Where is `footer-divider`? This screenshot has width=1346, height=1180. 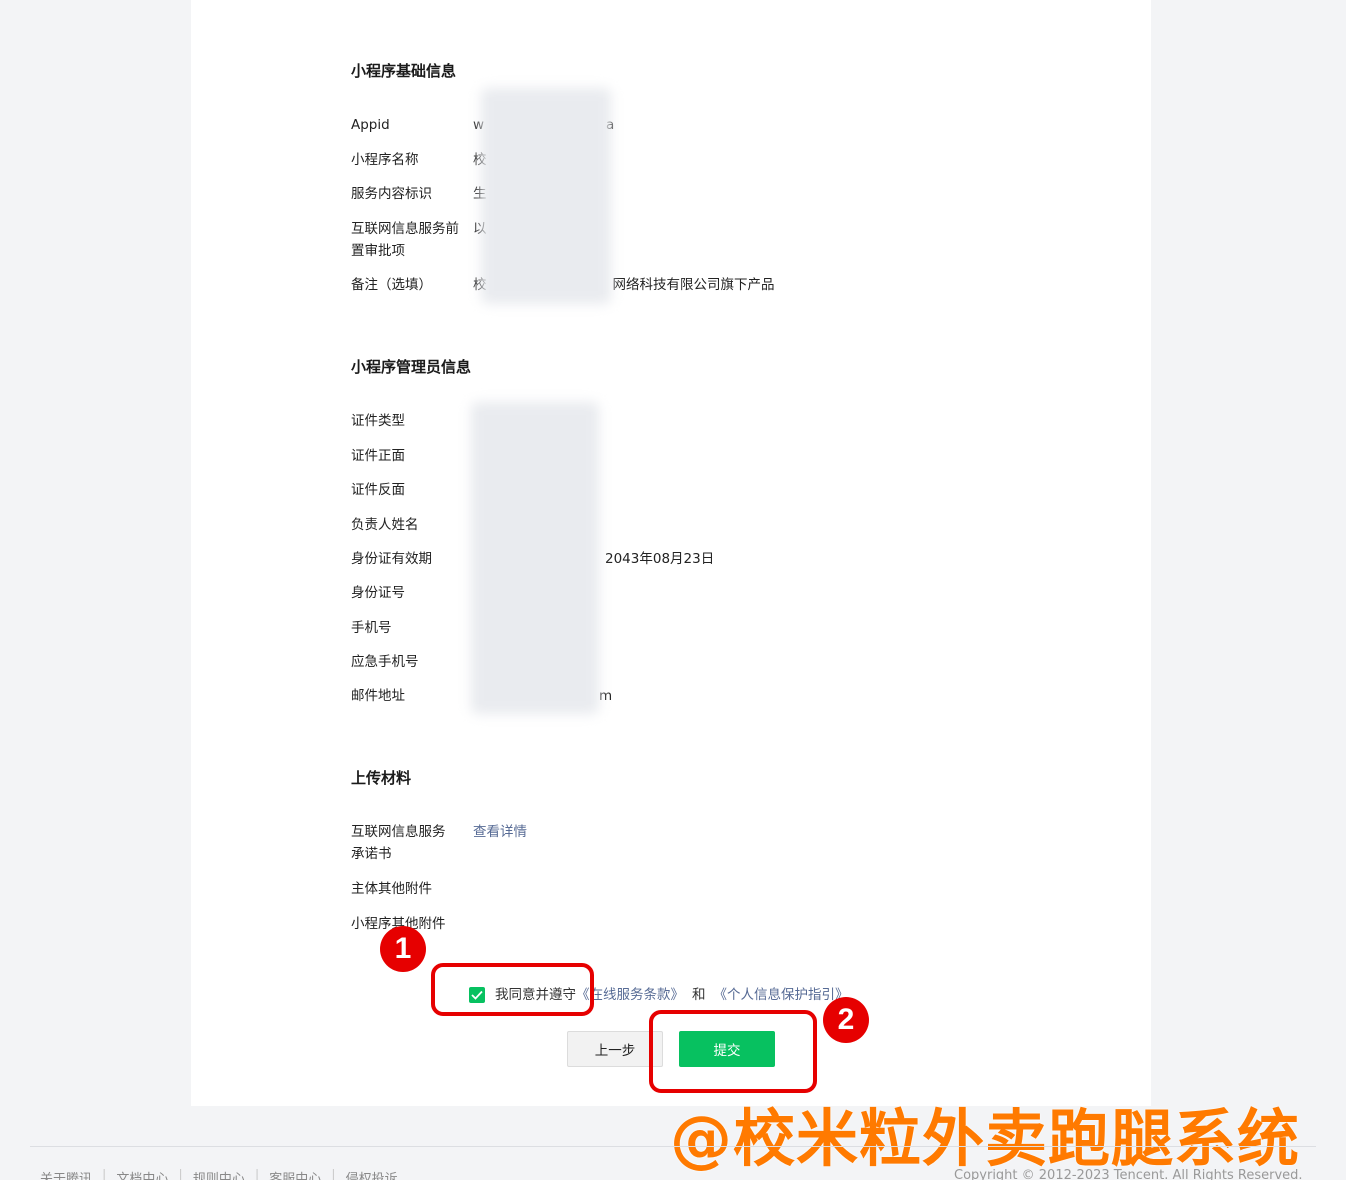 footer-divider is located at coordinates (673, 1146).